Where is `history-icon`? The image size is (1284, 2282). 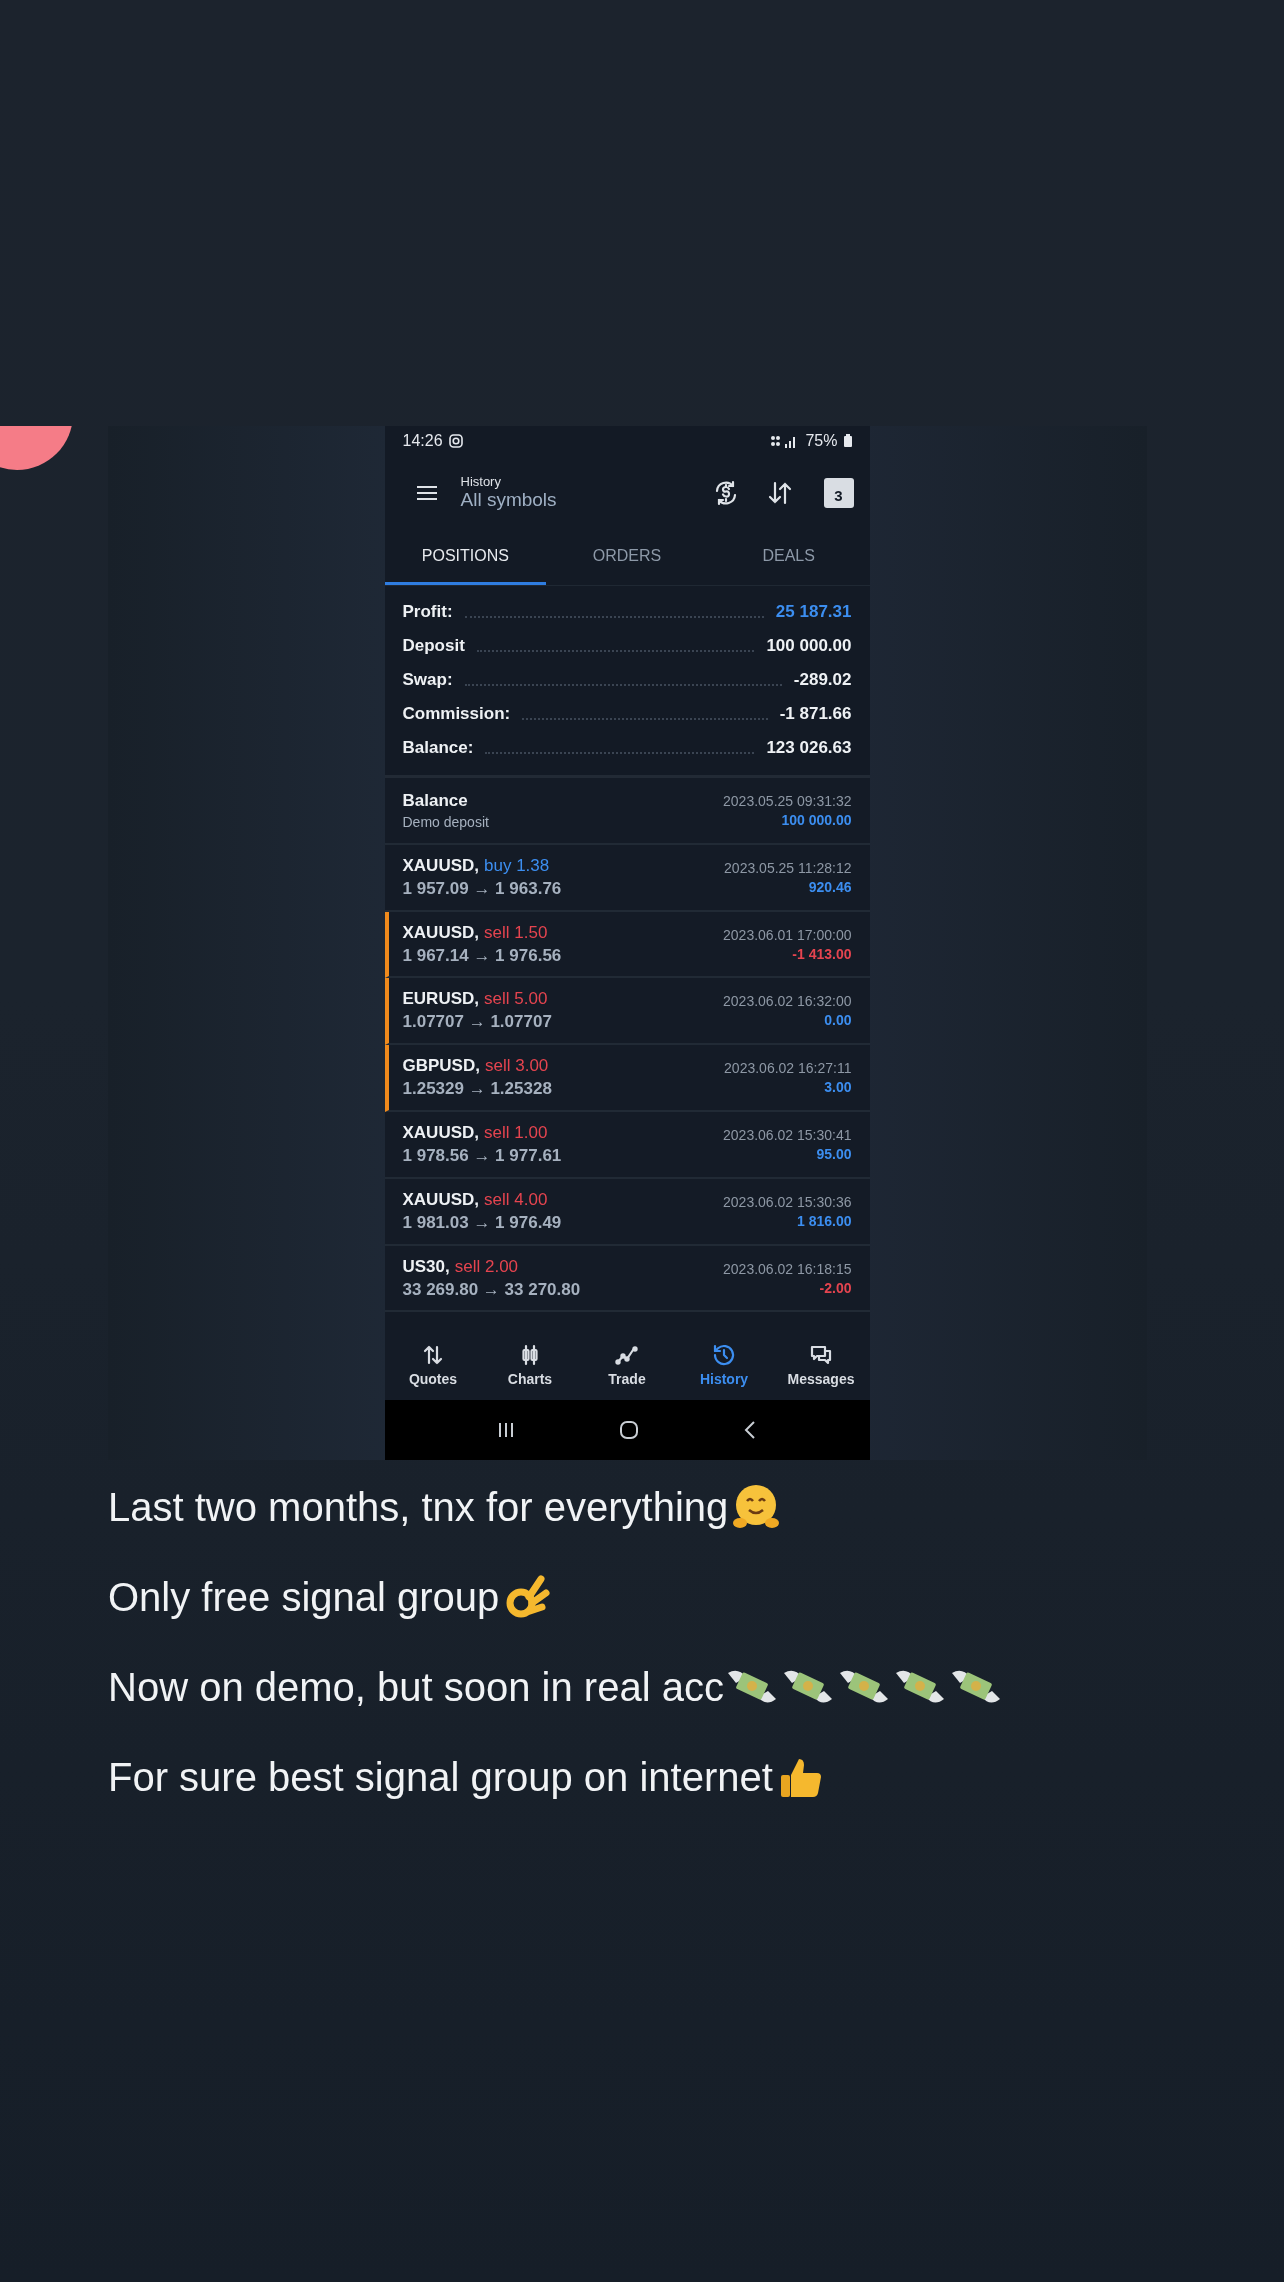 history-icon is located at coordinates (724, 1355).